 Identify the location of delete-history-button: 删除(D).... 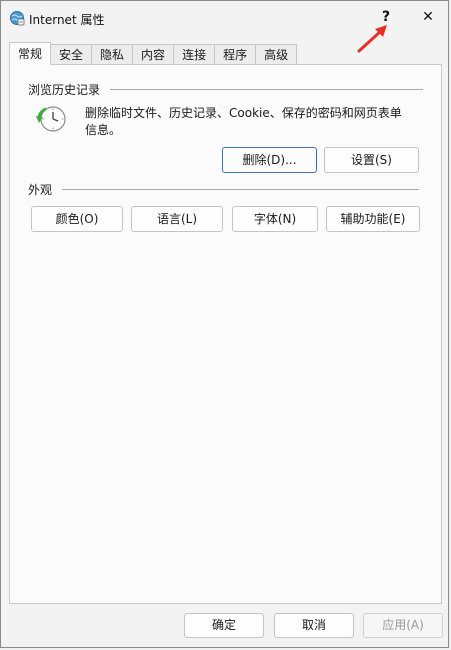
(269, 160).